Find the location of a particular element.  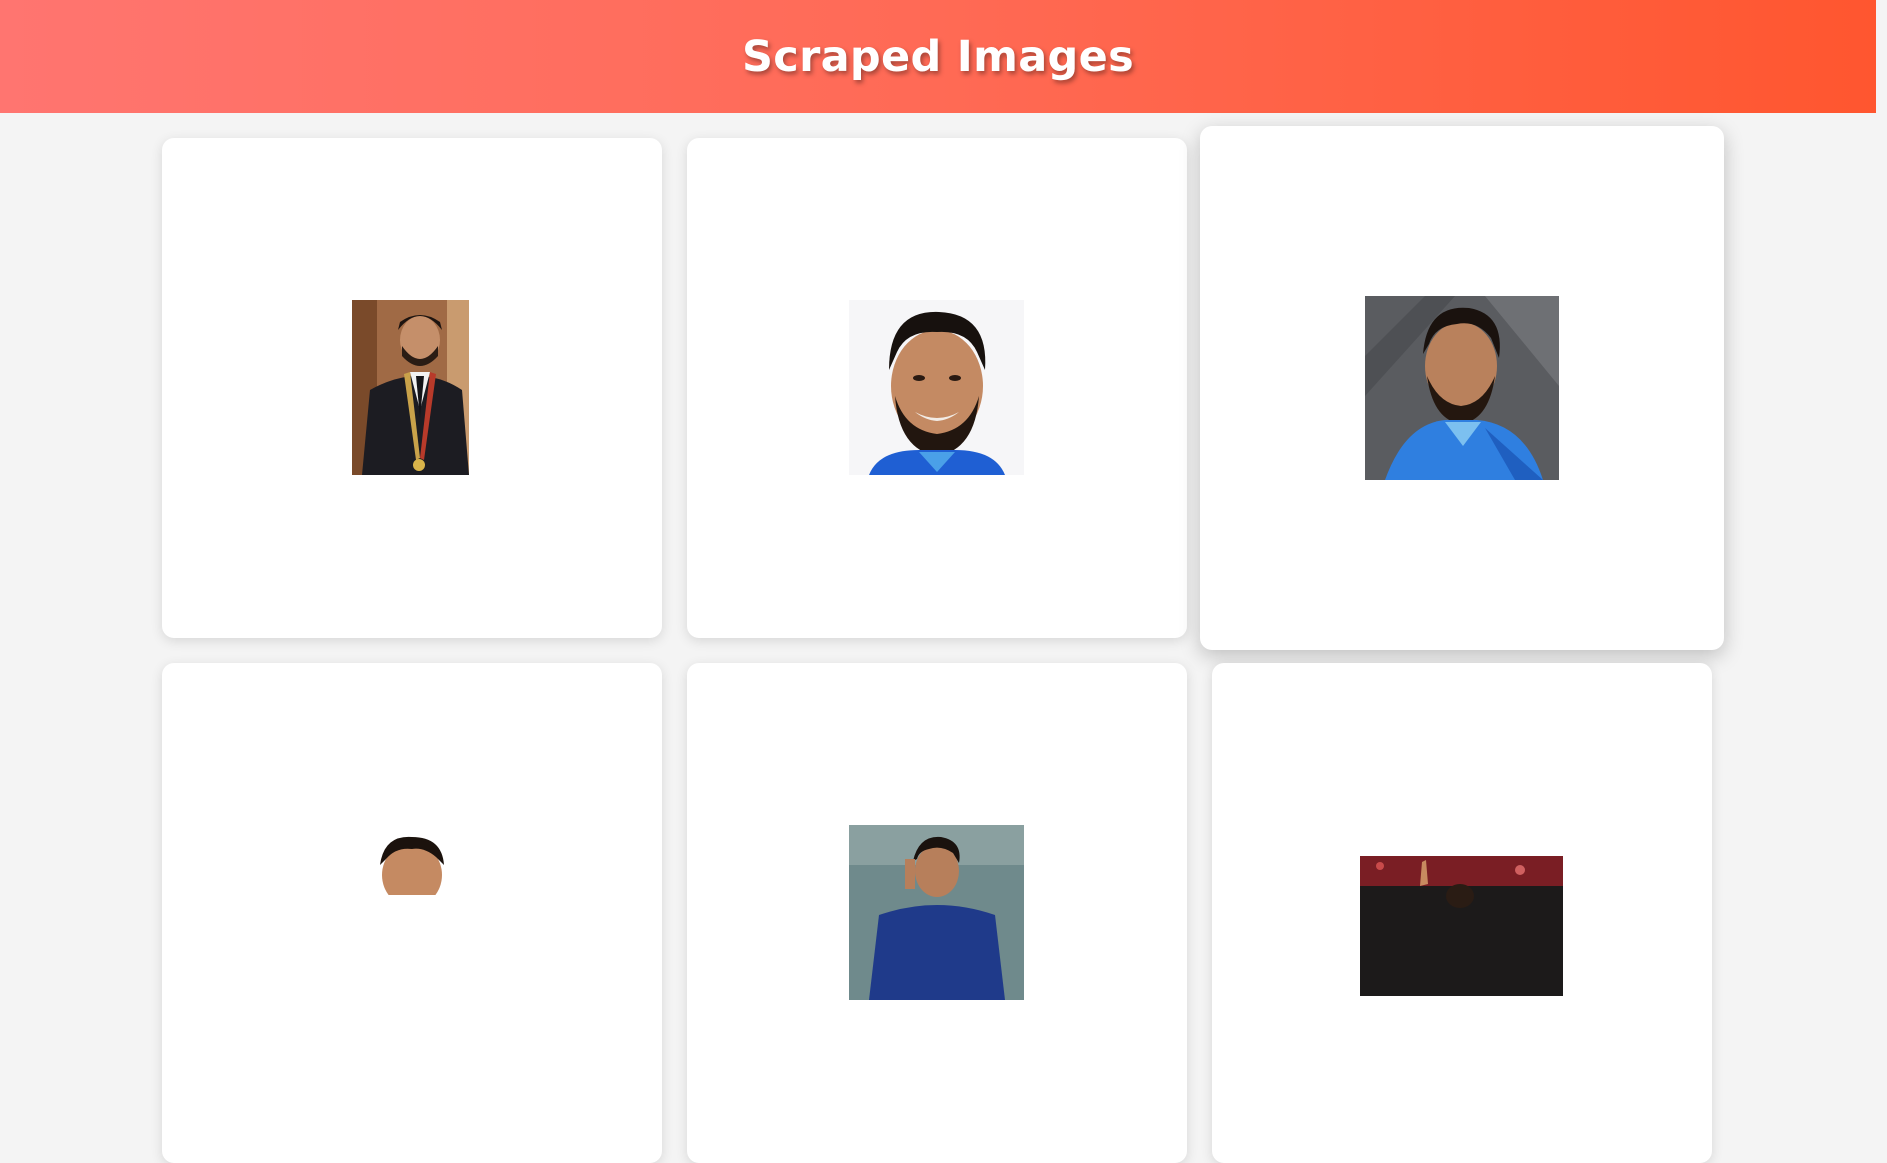

page-header: Scraped Images is located at coordinates (938, 56).